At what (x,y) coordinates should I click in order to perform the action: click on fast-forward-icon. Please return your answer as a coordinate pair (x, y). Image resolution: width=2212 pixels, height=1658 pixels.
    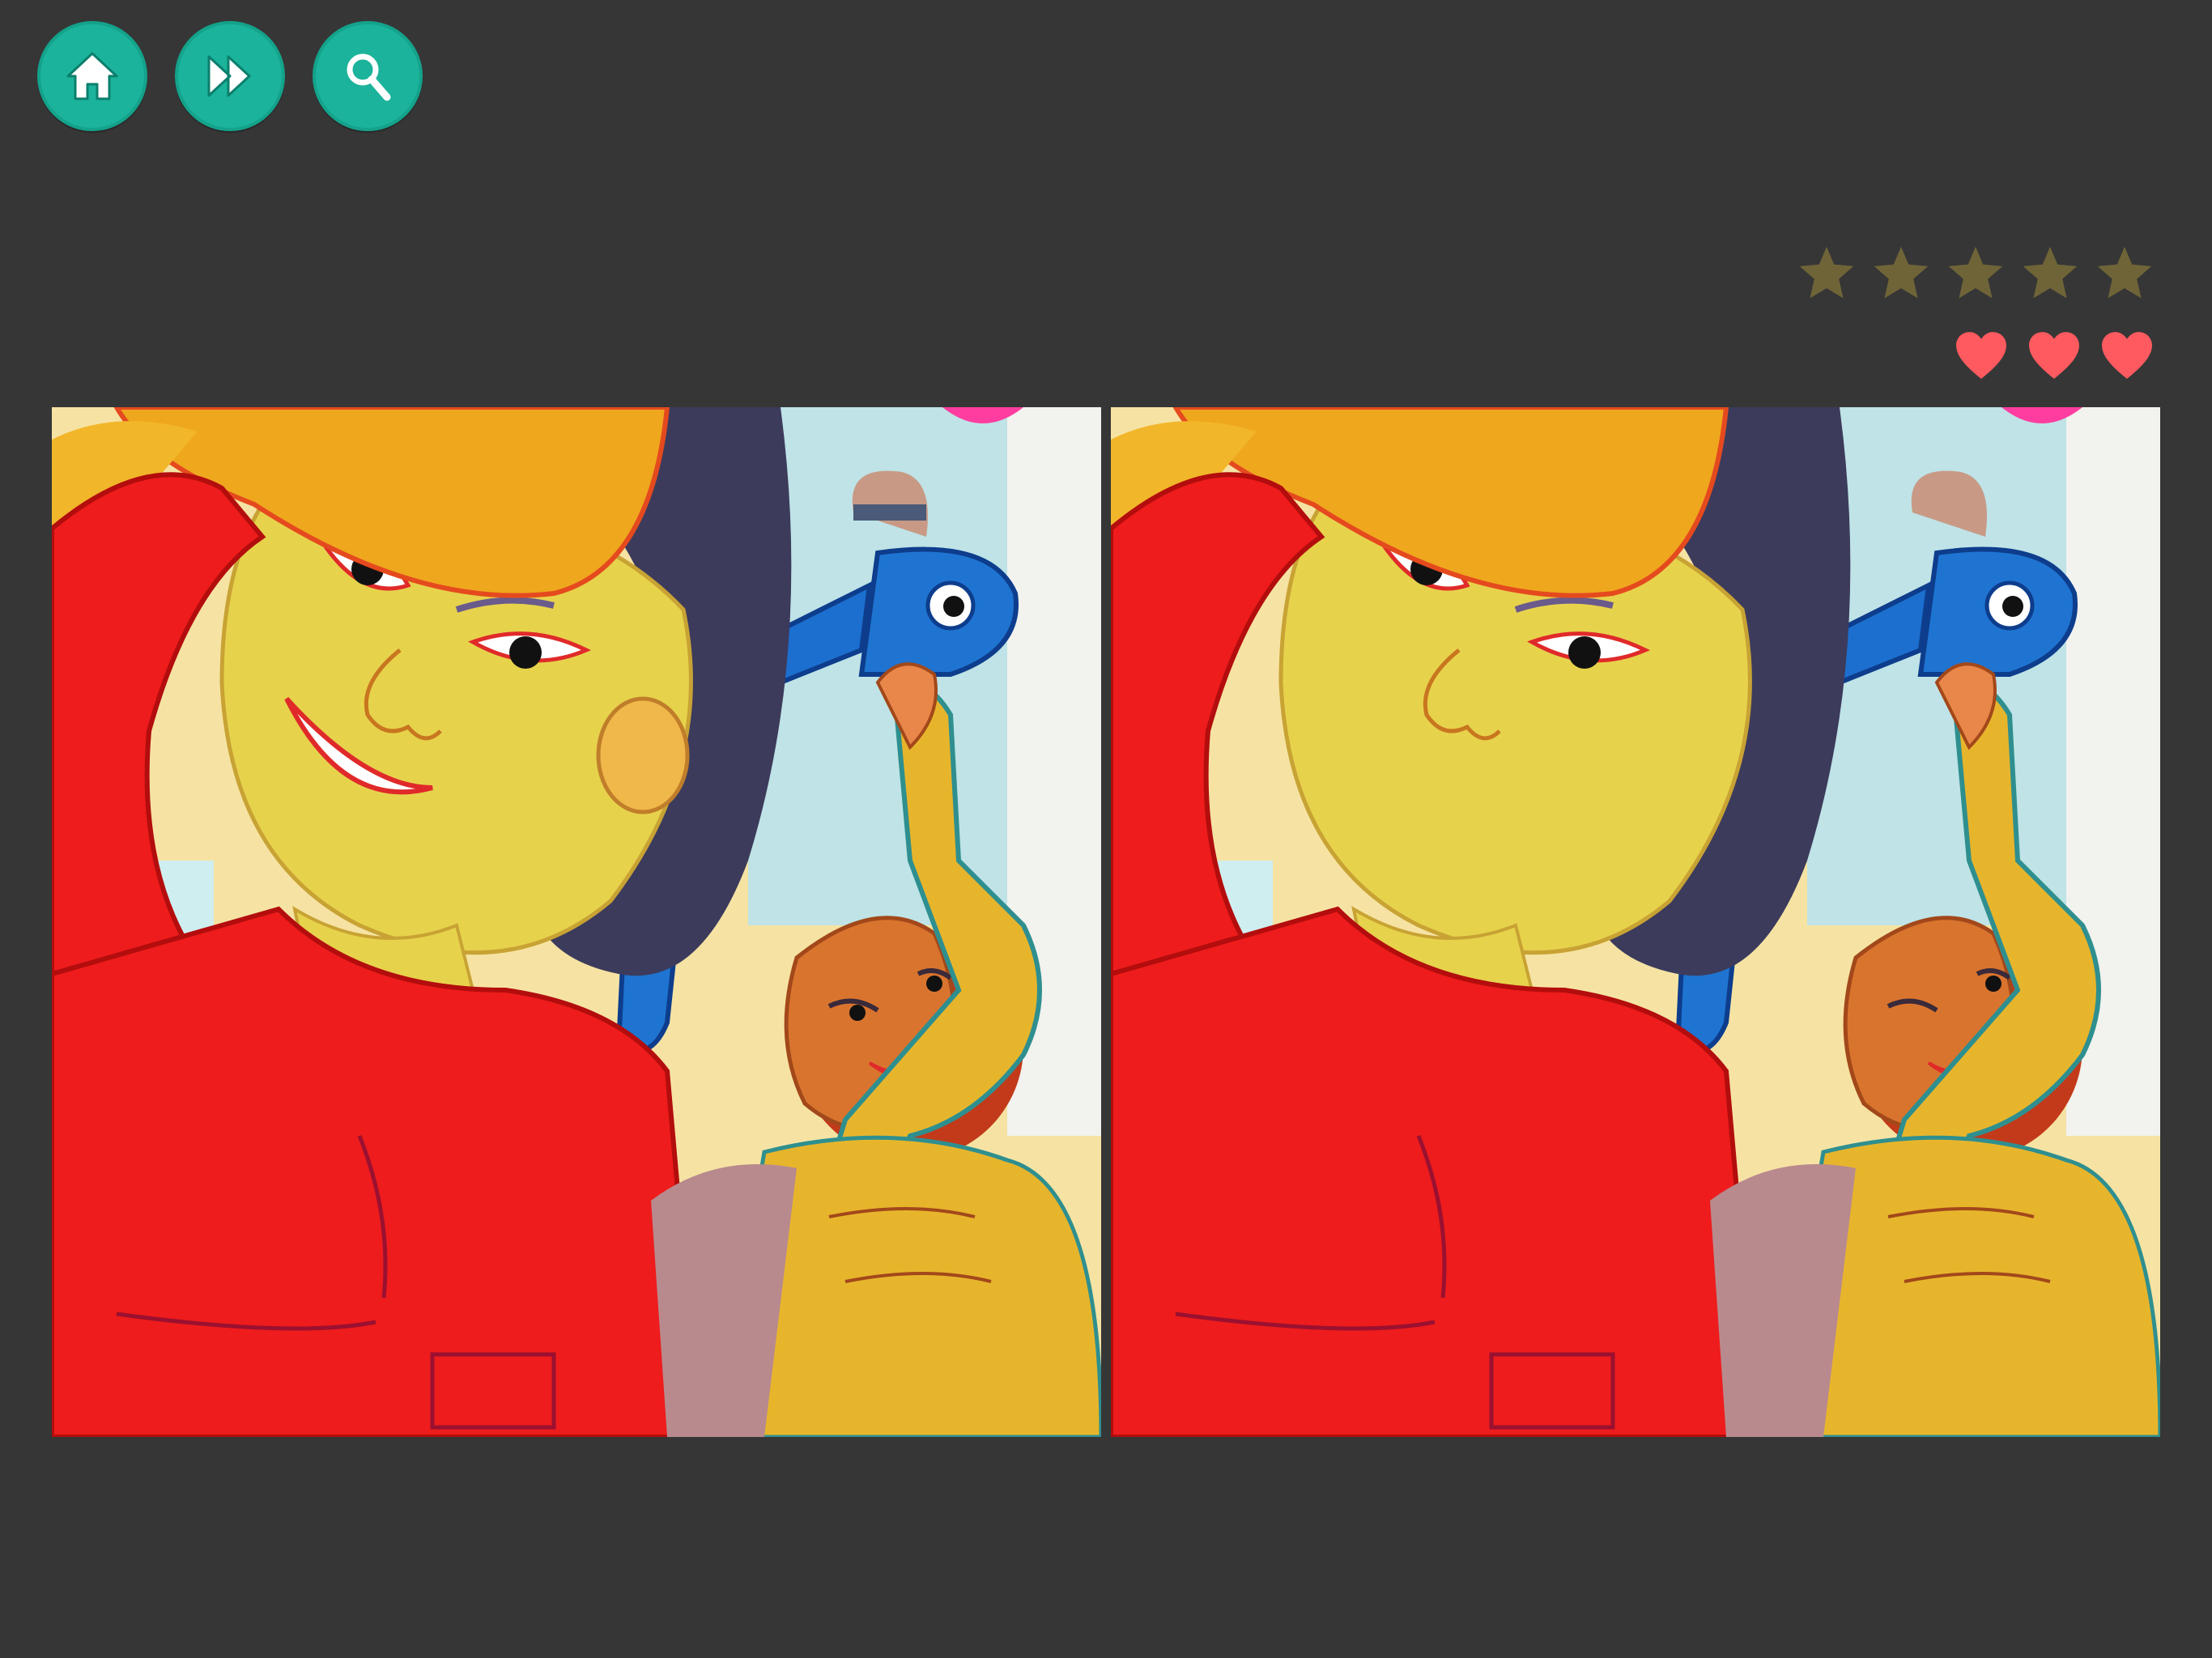
    Looking at the image, I should click on (229, 76).